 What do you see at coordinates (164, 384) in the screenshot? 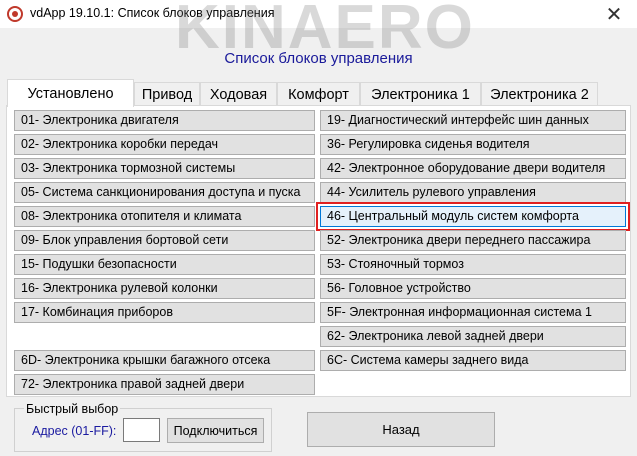
I see `module-button-72: 72- Электроника правой задней двери` at bounding box center [164, 384].